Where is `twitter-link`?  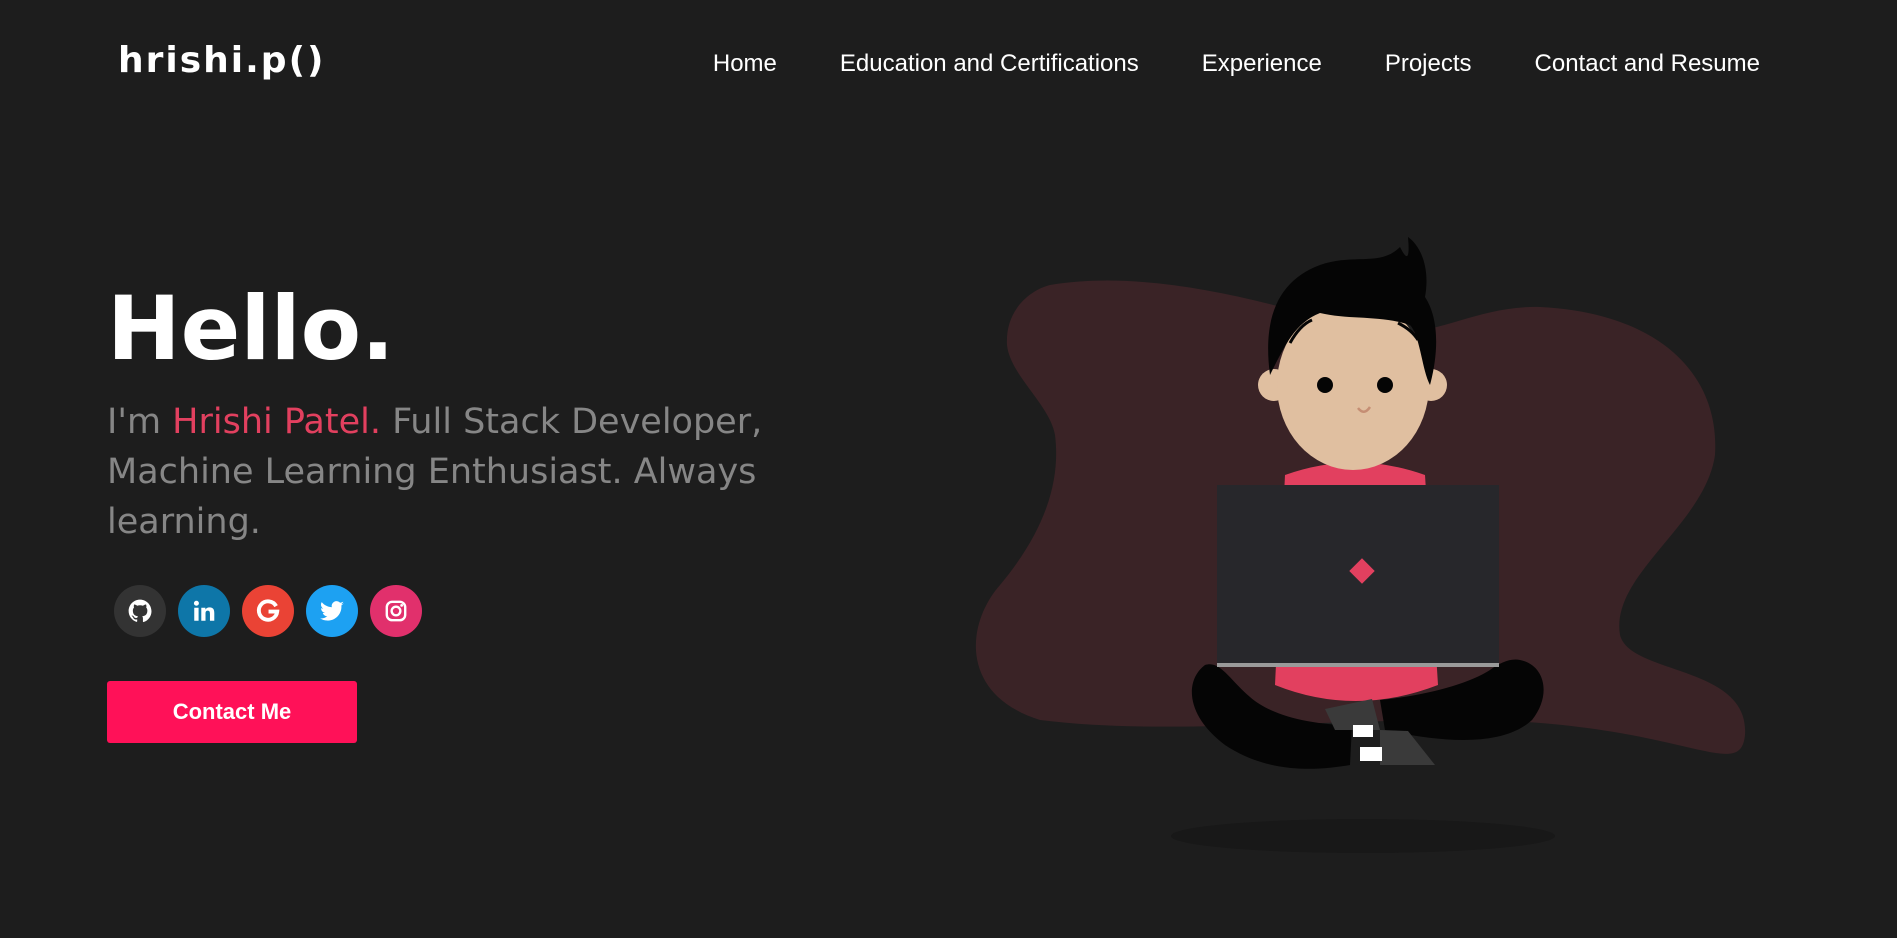 twitter-link is located at coordinates (332, 611).